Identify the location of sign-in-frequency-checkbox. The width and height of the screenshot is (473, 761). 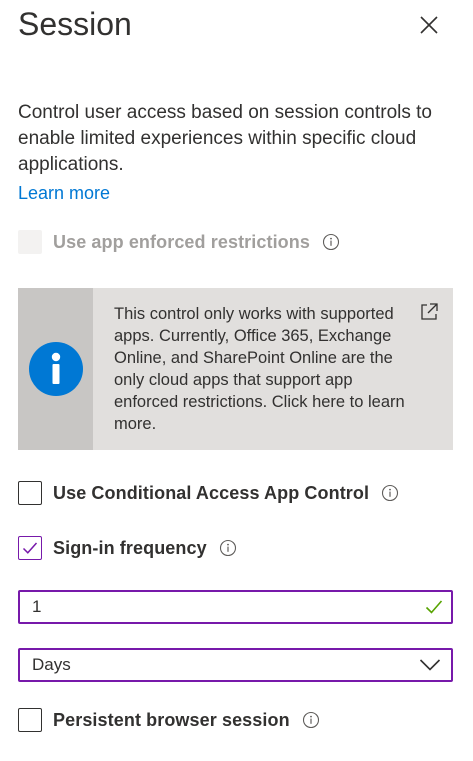
(30, 548).